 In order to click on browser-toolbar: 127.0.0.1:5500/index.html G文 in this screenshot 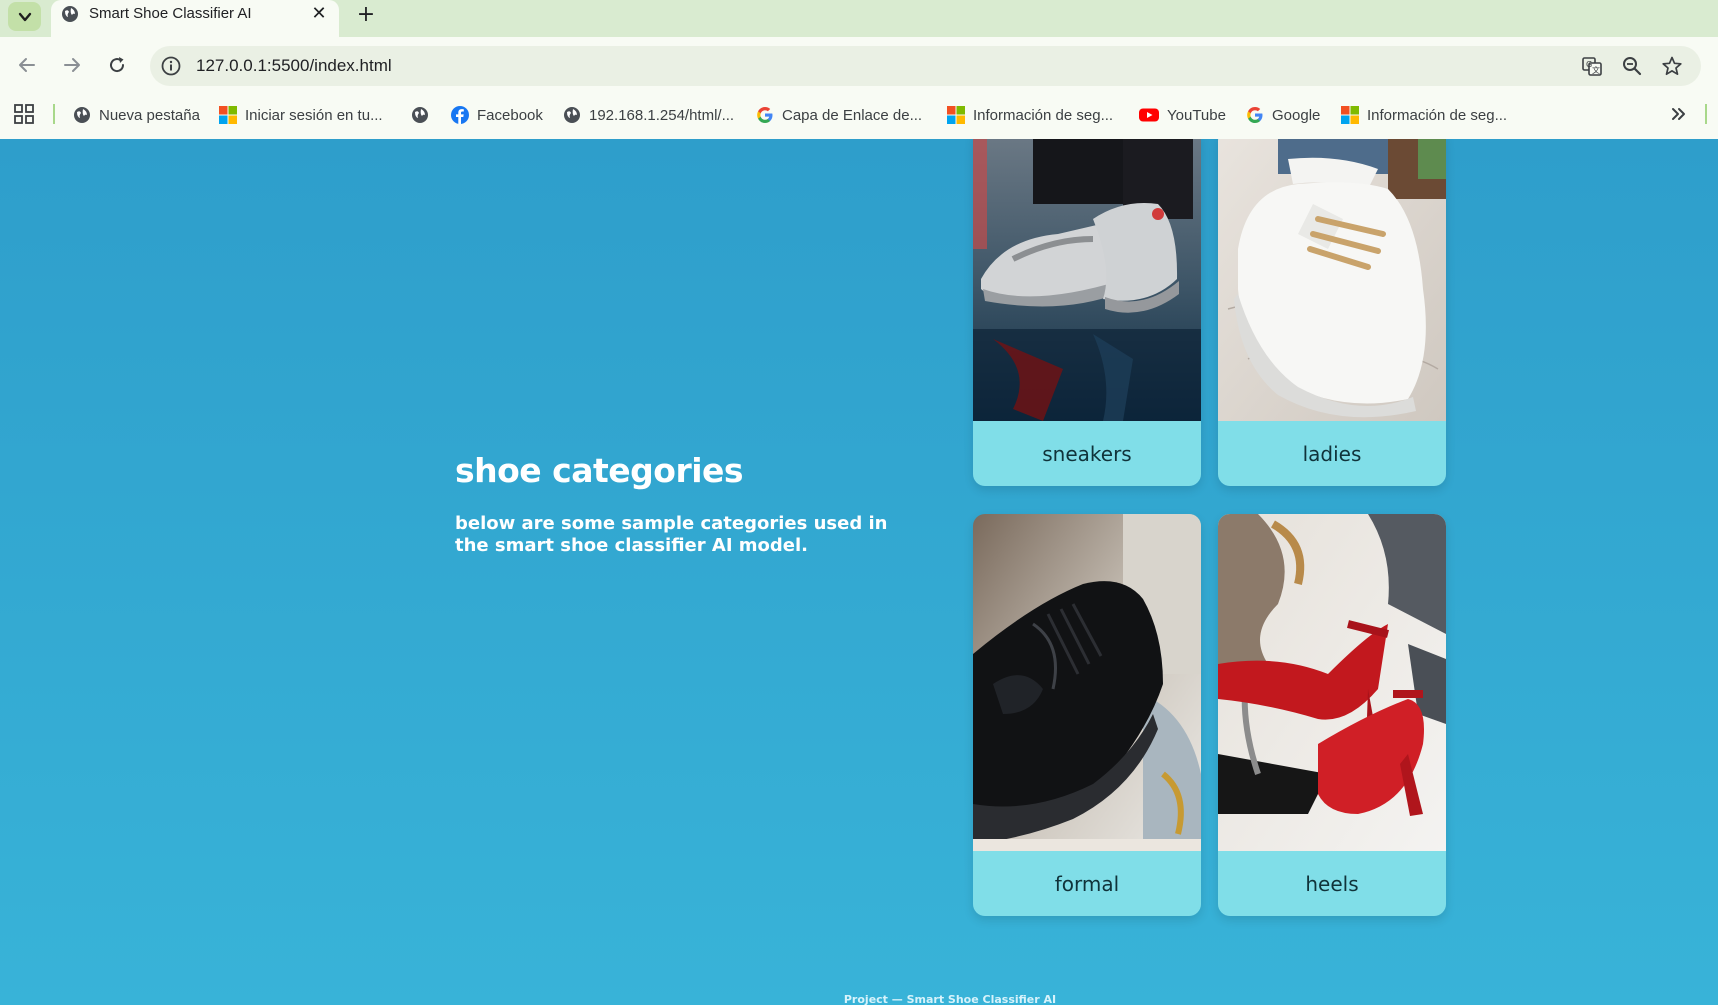, I will do `click(859, 68)`.